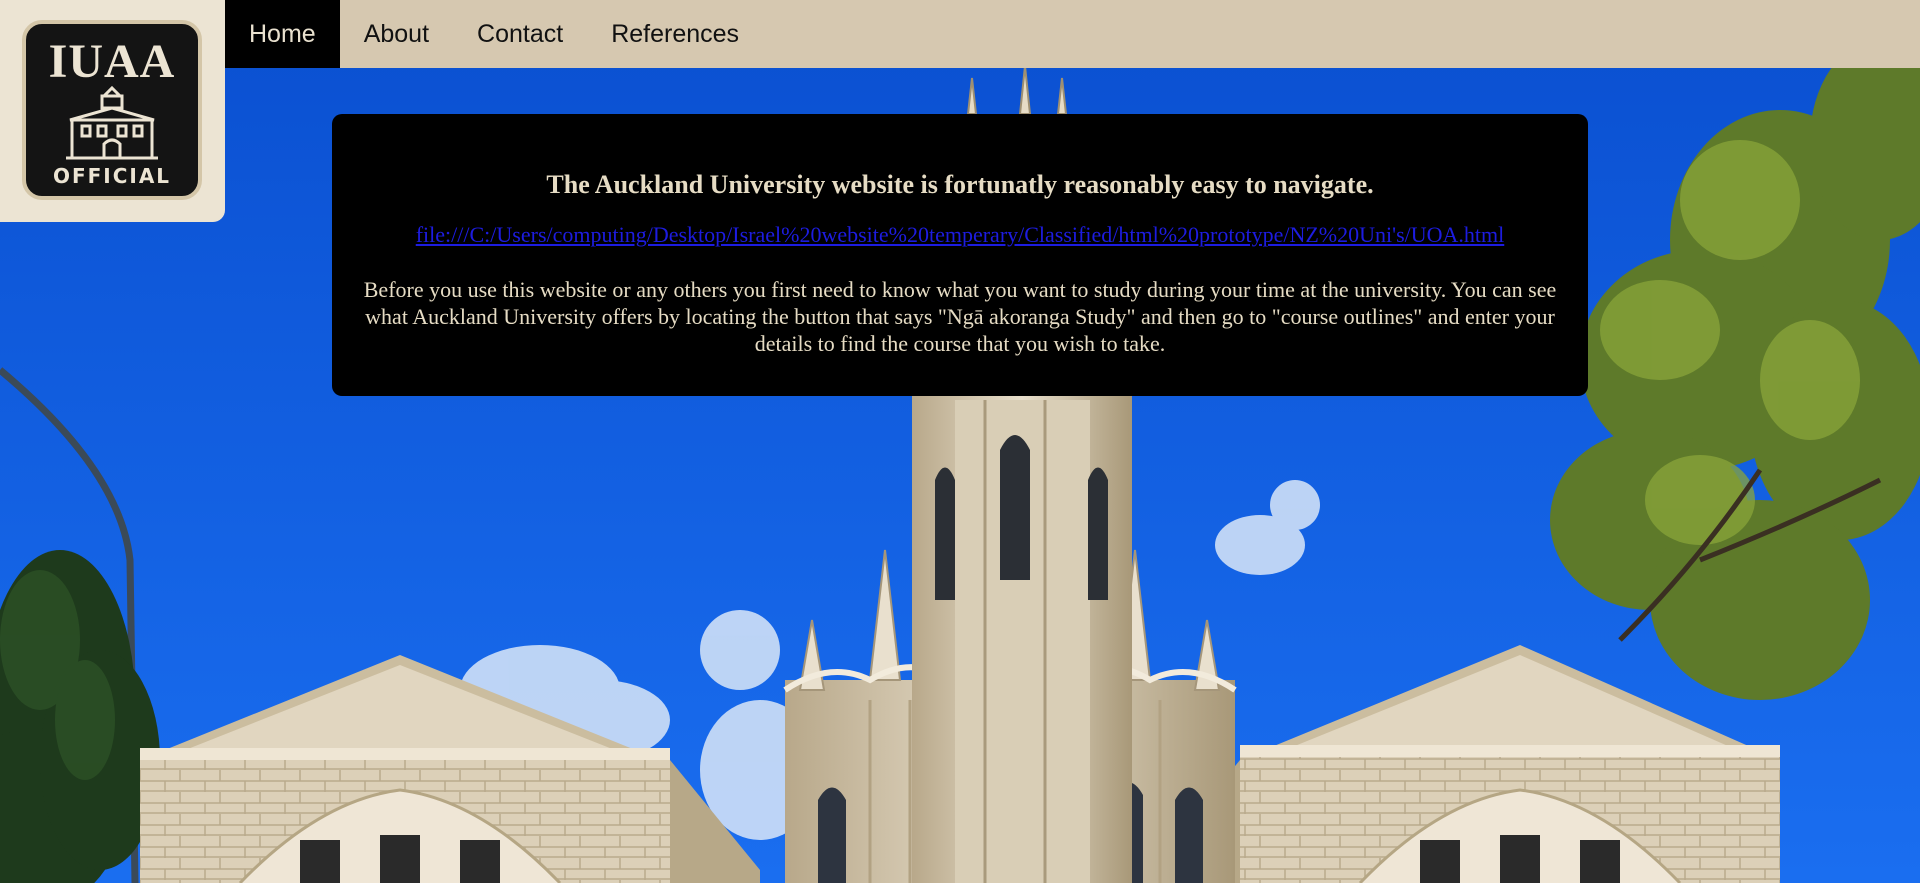 Image resolution: width=1920 pixels, height=883 pixels. I want to click on logo-badge: IUAA OFFICIAL, so click(112, 110).